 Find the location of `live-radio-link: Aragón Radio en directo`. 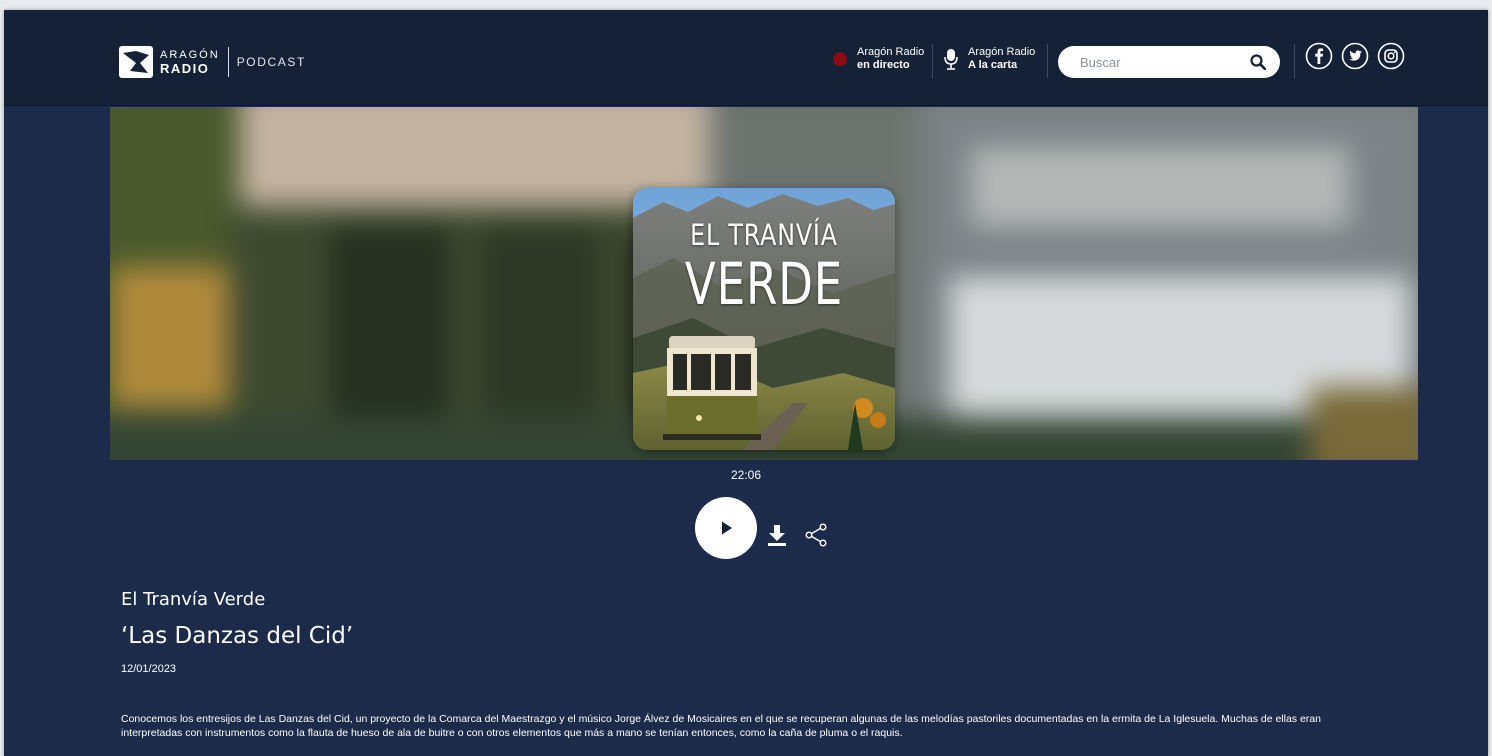

live-radio-link: Aragón Radio en directo is located at coordinates (878, 59).